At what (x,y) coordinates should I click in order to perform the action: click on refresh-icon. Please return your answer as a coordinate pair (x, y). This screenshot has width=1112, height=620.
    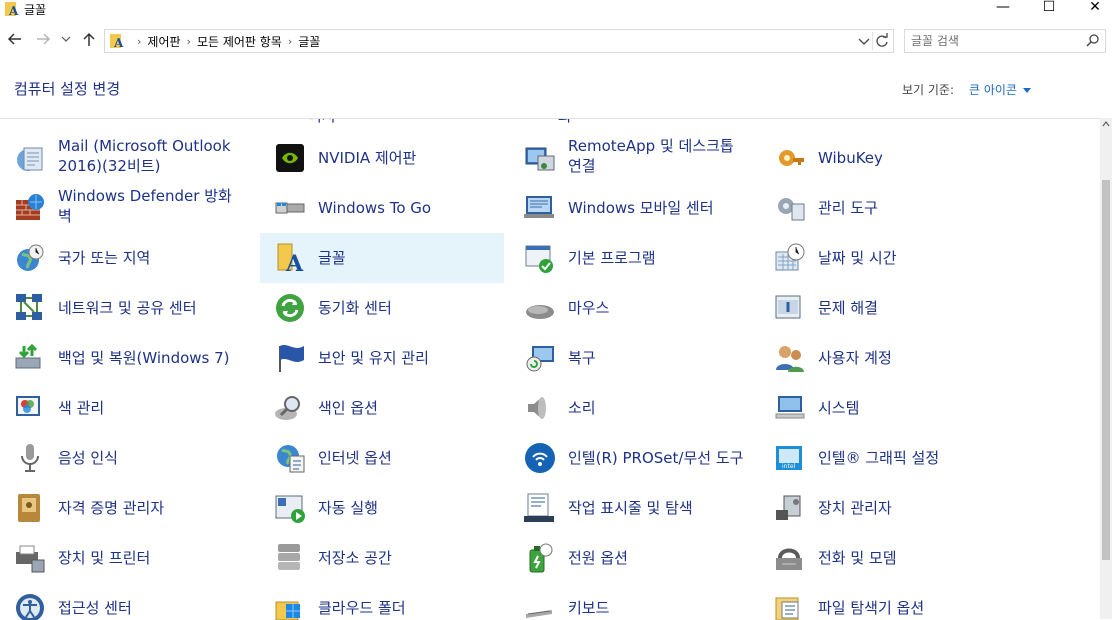
    Looking at the image, I should click on (881, 41).